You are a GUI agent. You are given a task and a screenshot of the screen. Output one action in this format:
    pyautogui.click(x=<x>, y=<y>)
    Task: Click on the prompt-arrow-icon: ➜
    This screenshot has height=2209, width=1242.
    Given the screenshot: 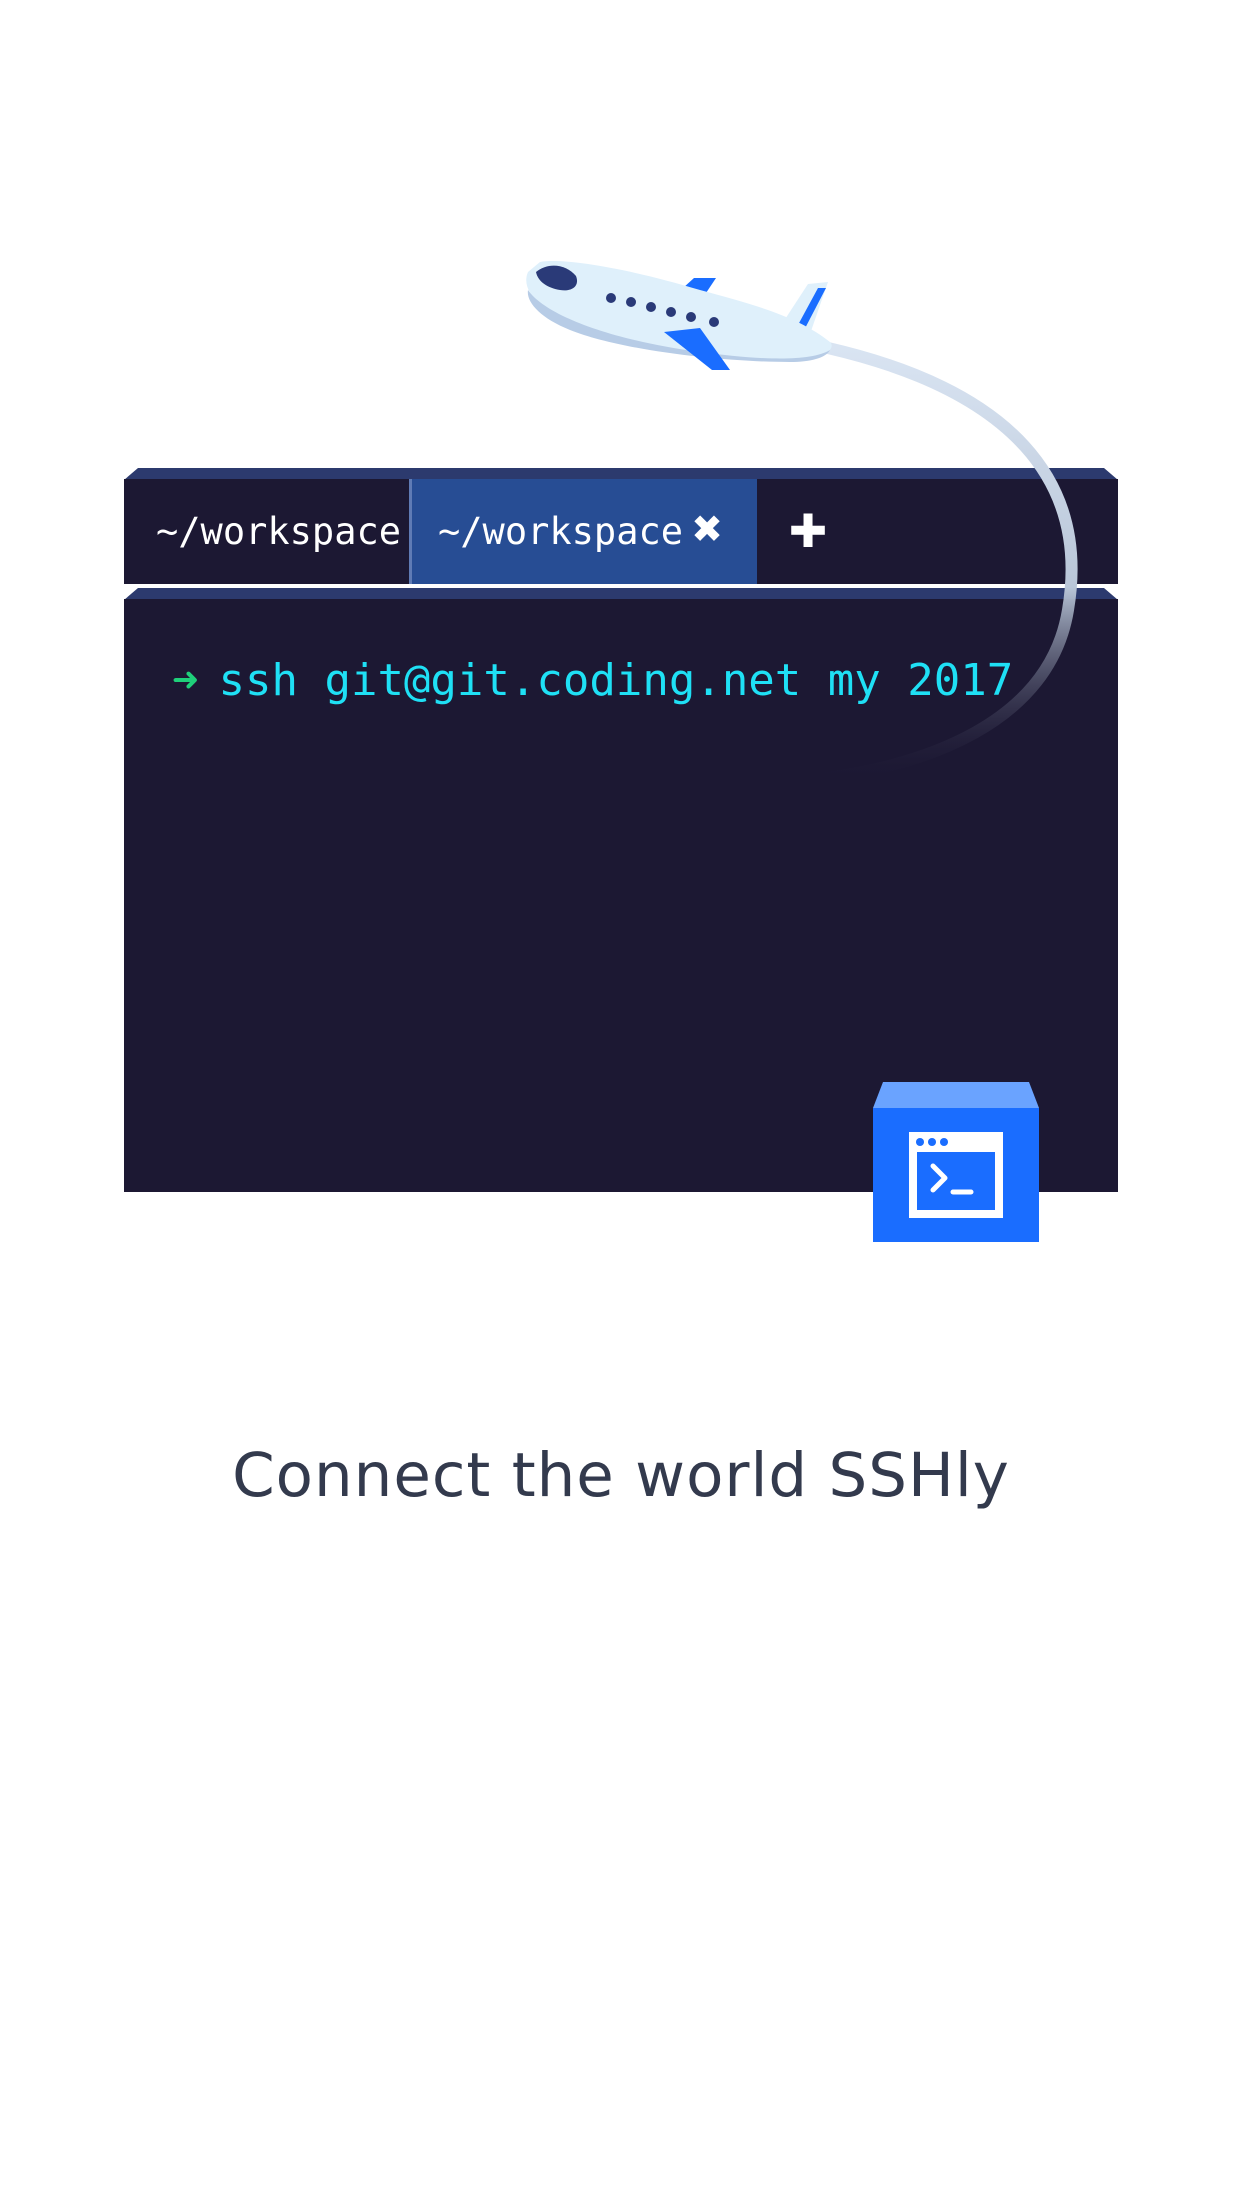 What is the action you would take?
    pyautogui.click(x=185, y=680)
    